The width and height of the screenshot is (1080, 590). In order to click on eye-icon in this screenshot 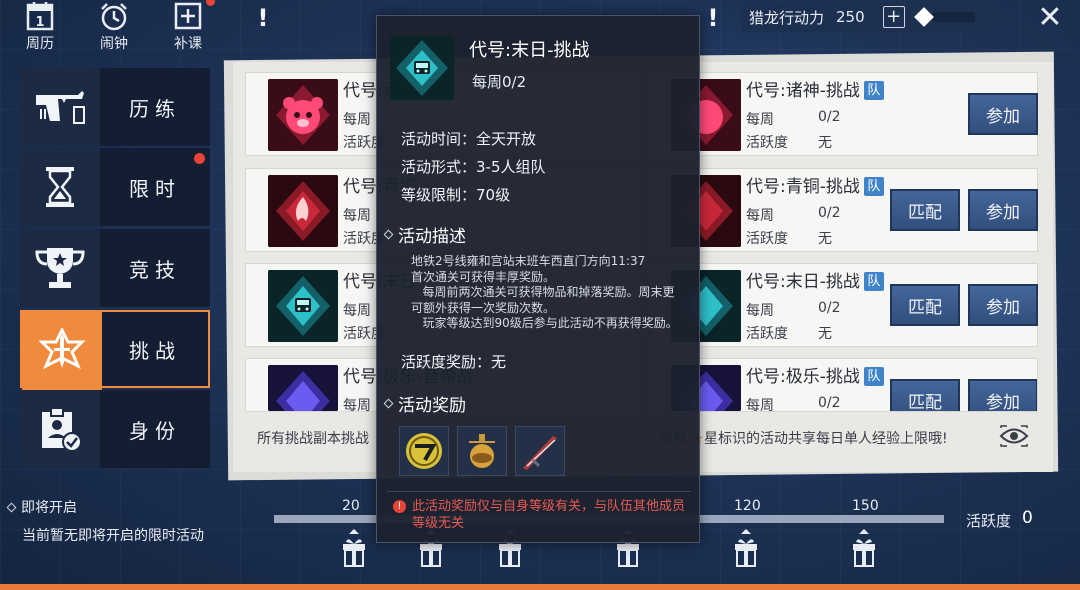, I will do `click(1014, 436)`.